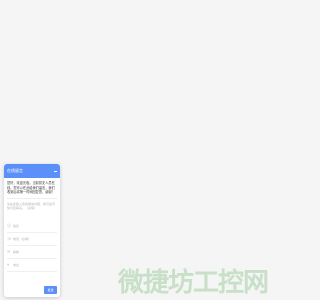  What do you see at coordinates (55, 171) in the screenshot?
I see `minimize-icon` at bounding box center [55, 171].